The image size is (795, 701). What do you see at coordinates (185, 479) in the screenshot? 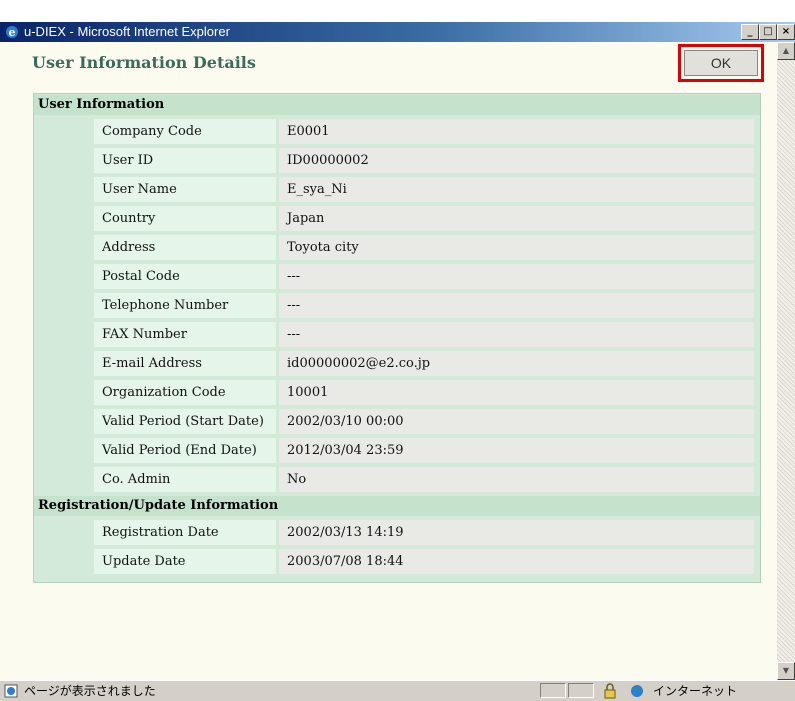
I see `row-label: Co. Admin` at bounding box center [185, 479].